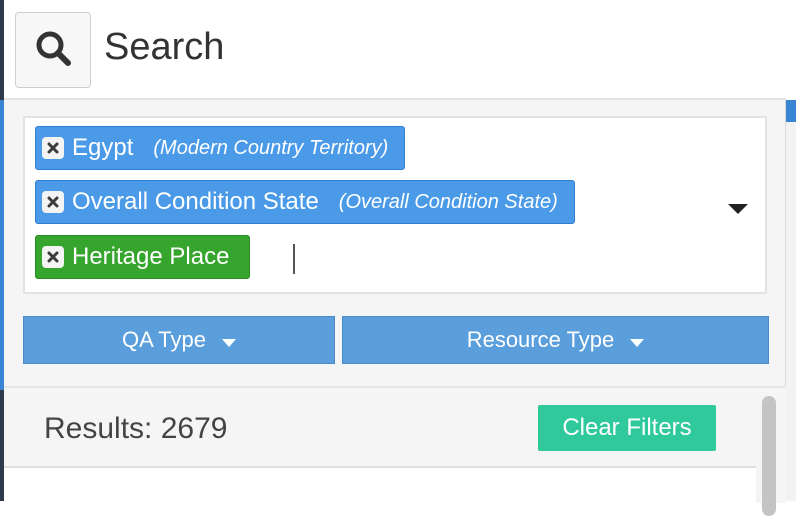  I want to click on search-button, so click(53, 50).